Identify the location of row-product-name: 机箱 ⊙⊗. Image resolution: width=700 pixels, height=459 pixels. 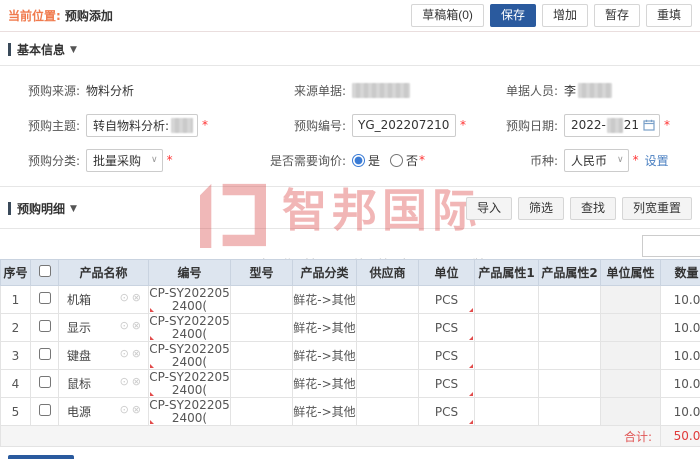
(103, 299).